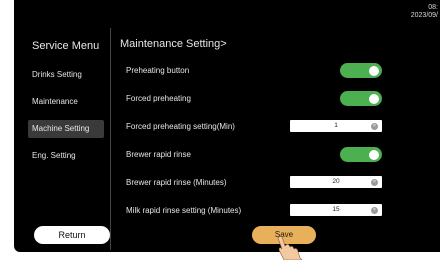 The image size is (440, 260). Describe the element at coordinates (158, 154) in the screenshot. I see `row-label-brewer-rapid-rinse: Brewer rapid rinse` at that location.